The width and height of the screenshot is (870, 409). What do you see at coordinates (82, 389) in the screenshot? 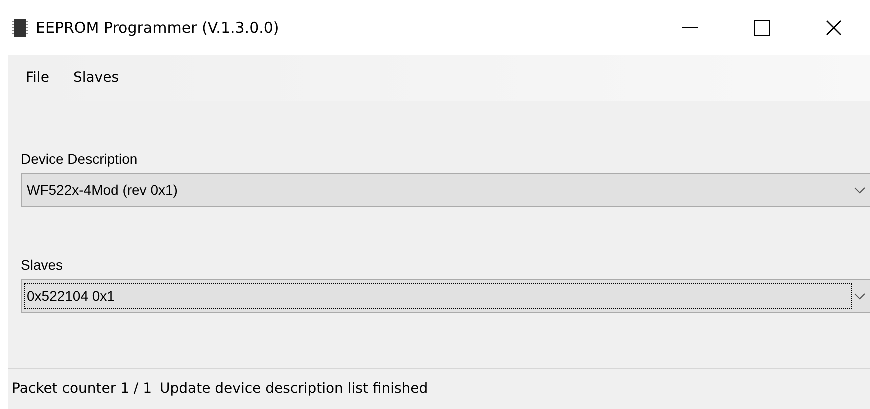
I see `status-counter: Packet counter 1 / 1` at bounding box center [82, 389].